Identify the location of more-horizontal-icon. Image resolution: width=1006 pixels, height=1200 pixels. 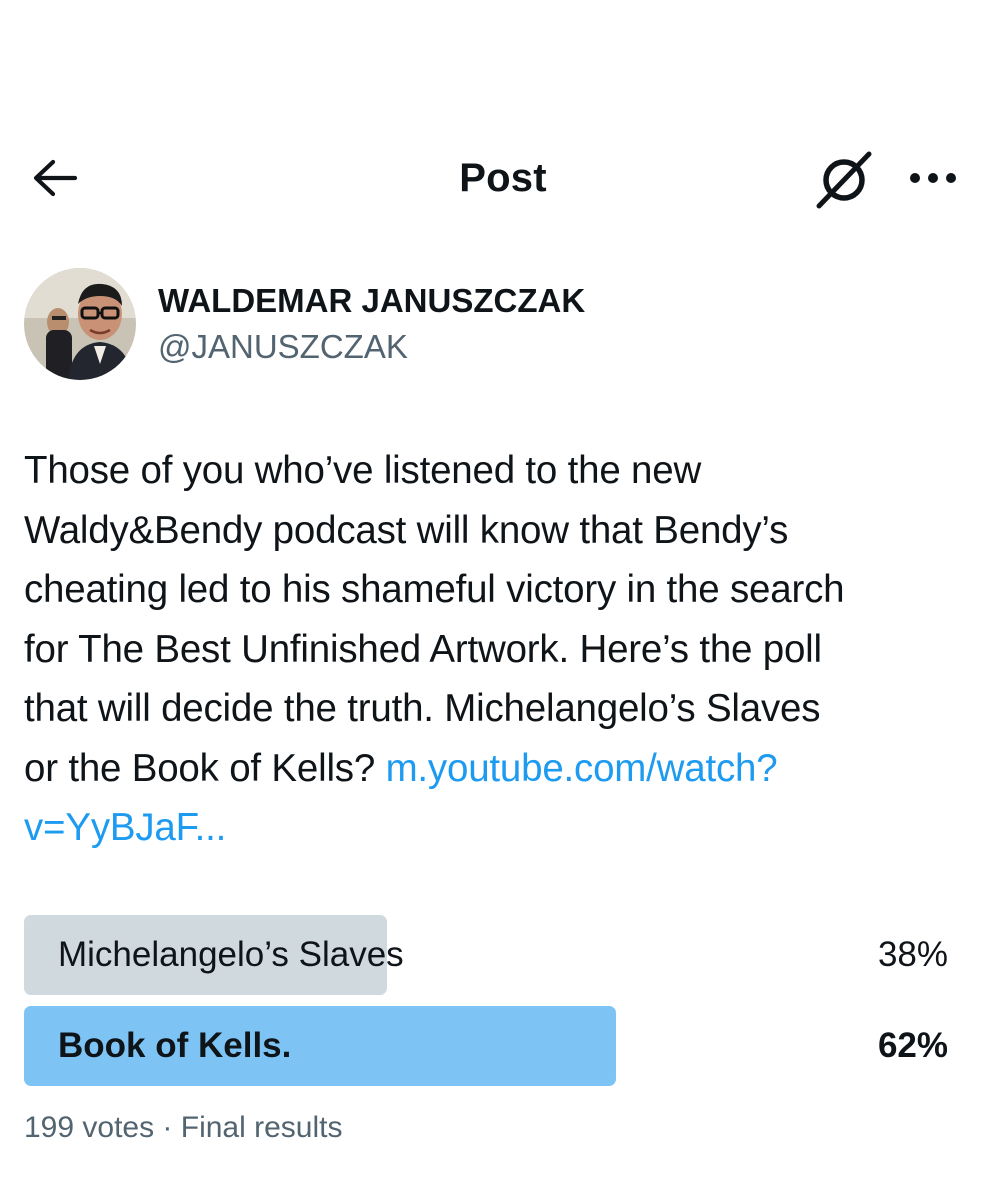
(933, 178).